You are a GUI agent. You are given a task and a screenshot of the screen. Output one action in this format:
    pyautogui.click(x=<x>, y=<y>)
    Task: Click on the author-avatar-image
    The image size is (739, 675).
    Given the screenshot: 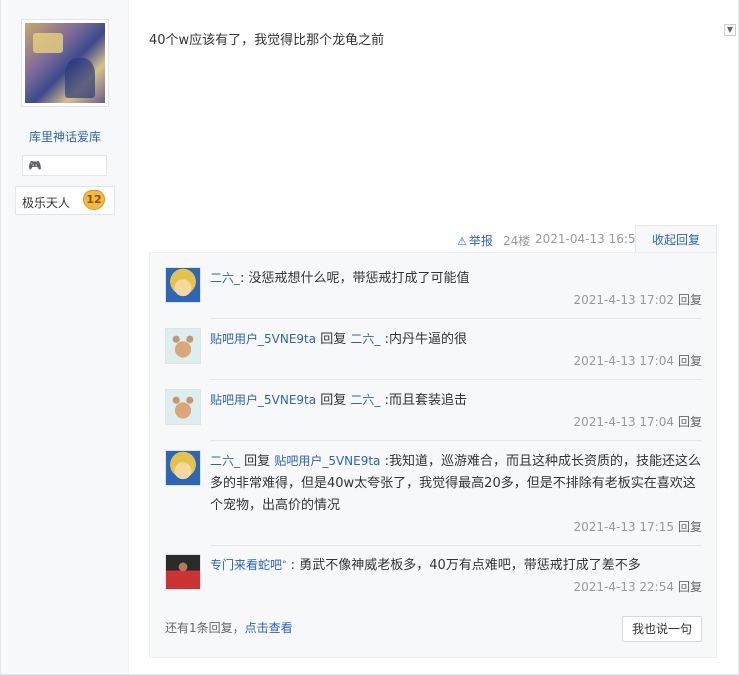 What is the action you would take?
    pyautogui.click(x=65, y=63)
    